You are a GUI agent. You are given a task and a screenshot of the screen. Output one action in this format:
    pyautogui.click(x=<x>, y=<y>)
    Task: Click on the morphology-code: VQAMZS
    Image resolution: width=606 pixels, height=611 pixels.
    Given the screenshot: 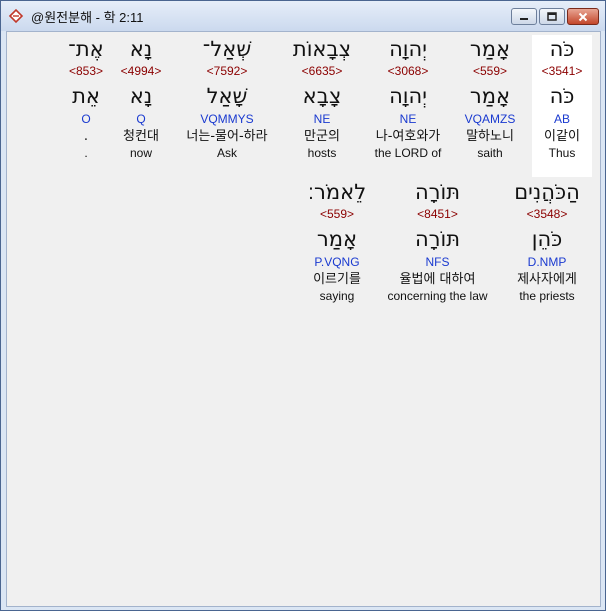 What is the action you would take?
    pyautogui.click(x=490, y=119)
    